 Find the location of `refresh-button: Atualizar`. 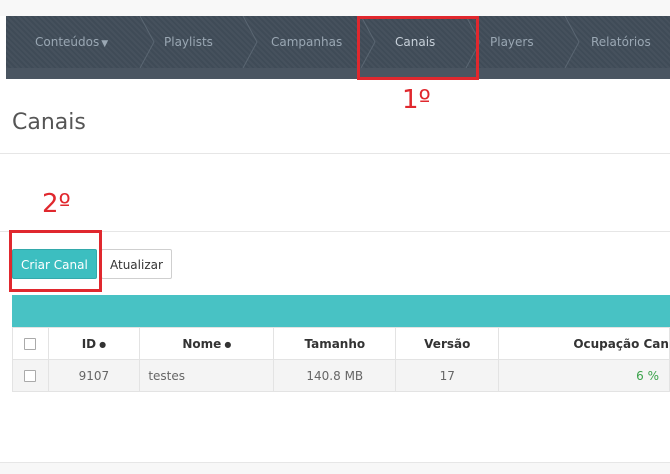

refresh-button: Atualizar is located at coordinates (136, 264).